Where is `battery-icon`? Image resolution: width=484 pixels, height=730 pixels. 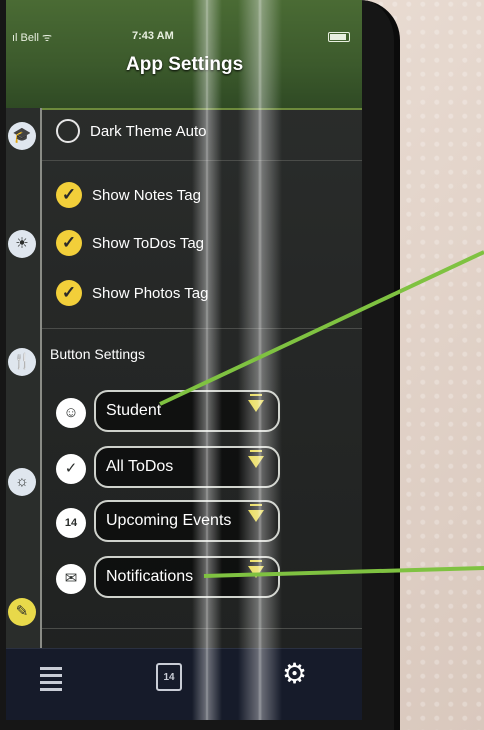 battery-icon is located at coordinates (339, 37).